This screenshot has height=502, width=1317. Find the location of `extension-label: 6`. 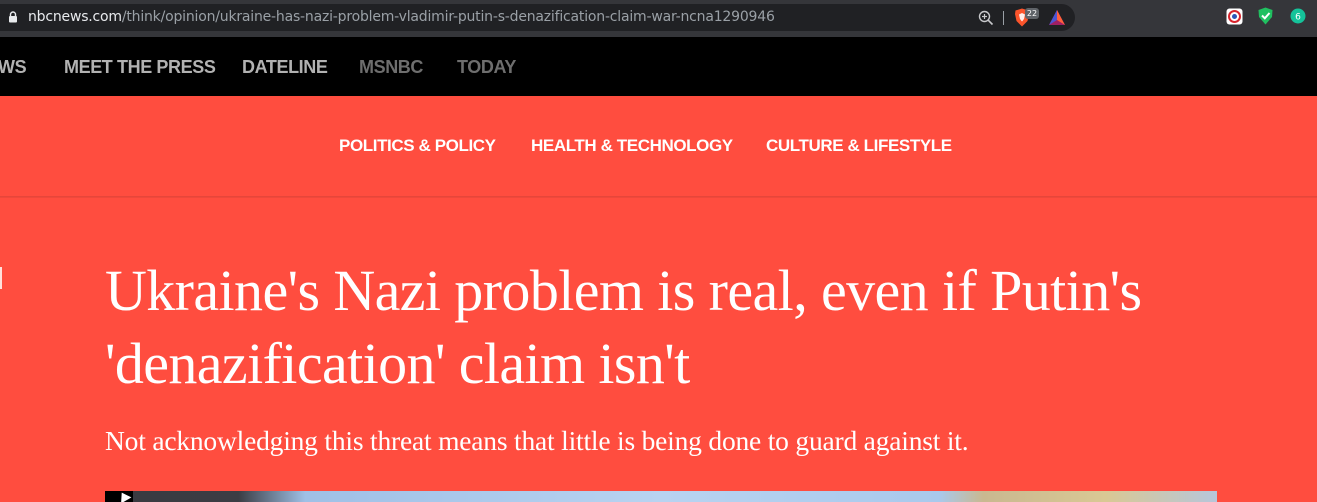

extension-label: 6 is located at coordinates (1298, 18).